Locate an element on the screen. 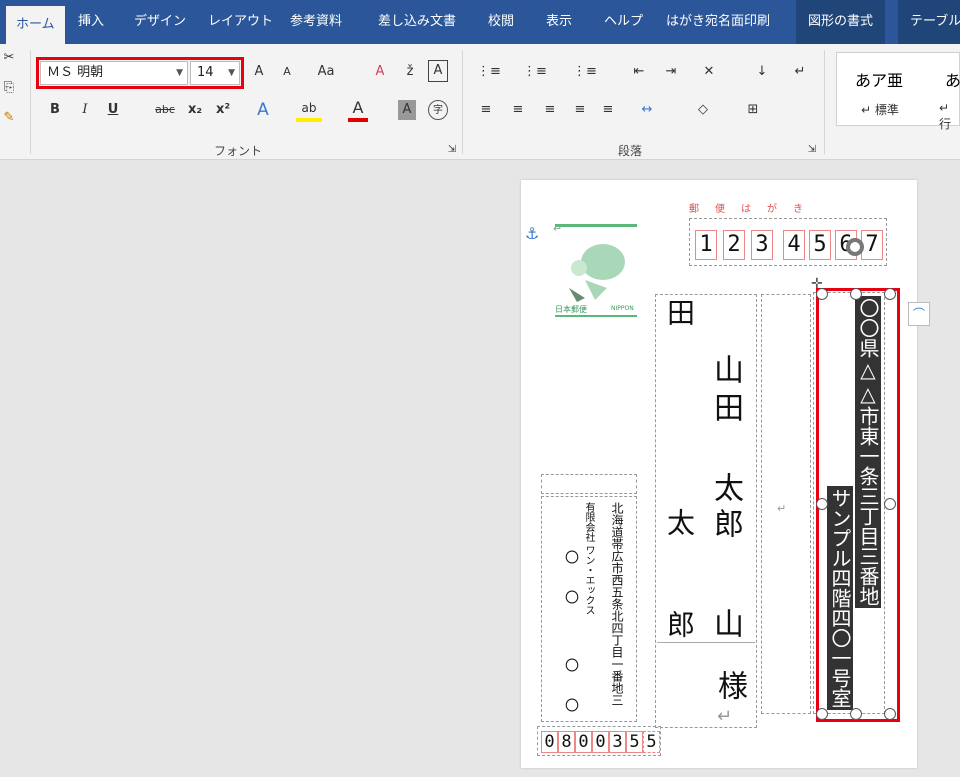 The image size is (960, 777). text-effects-button: A is located at coordinates (263, 110).